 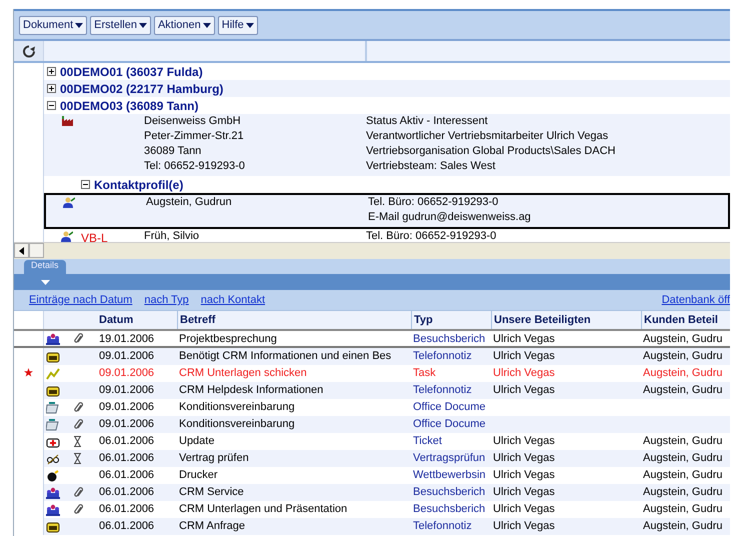 What do you see at coordinates (142, 89) in the screenshot?
I see `tree-node: 00DEMO02 (22177 Hamburg)` at bounding box center [142, 89].